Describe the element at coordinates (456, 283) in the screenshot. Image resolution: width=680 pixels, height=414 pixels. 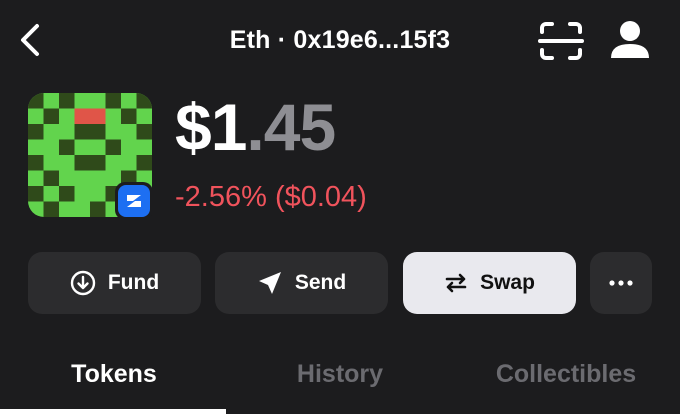
I see `swap-arrows-icon` at that location.